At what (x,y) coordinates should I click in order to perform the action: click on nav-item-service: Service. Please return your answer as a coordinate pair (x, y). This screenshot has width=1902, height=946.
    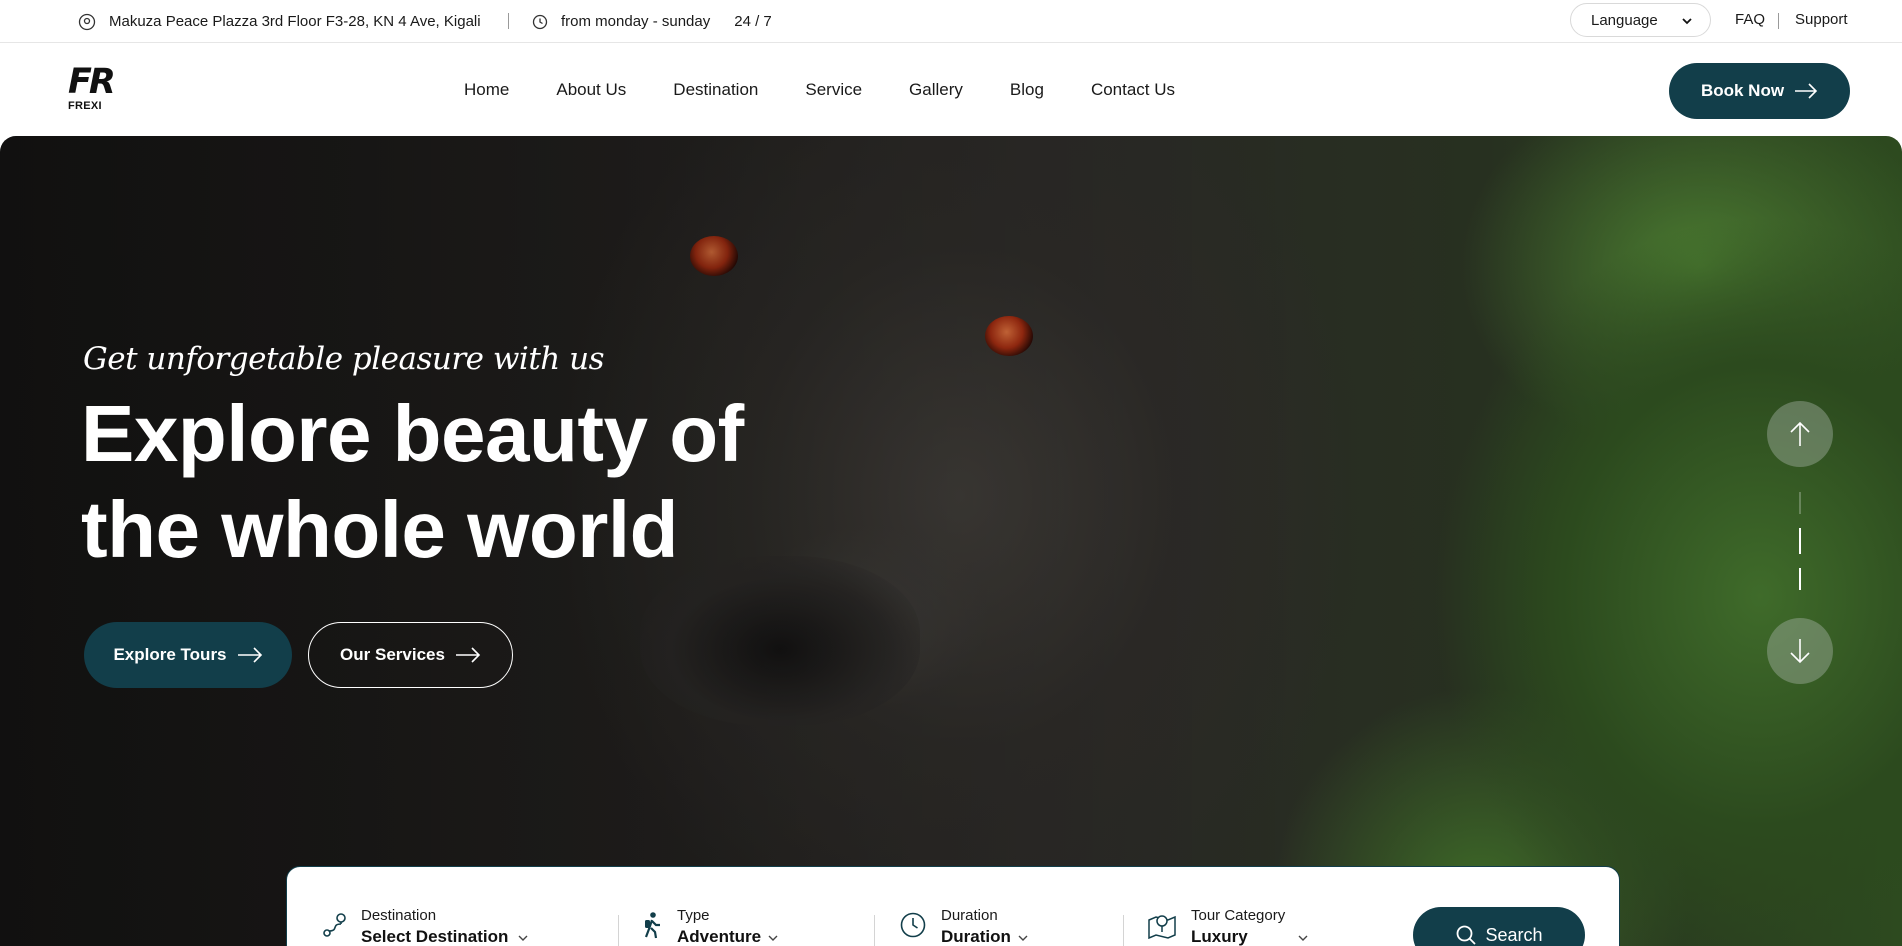
    Looking at the image, I should click on (833, 90).